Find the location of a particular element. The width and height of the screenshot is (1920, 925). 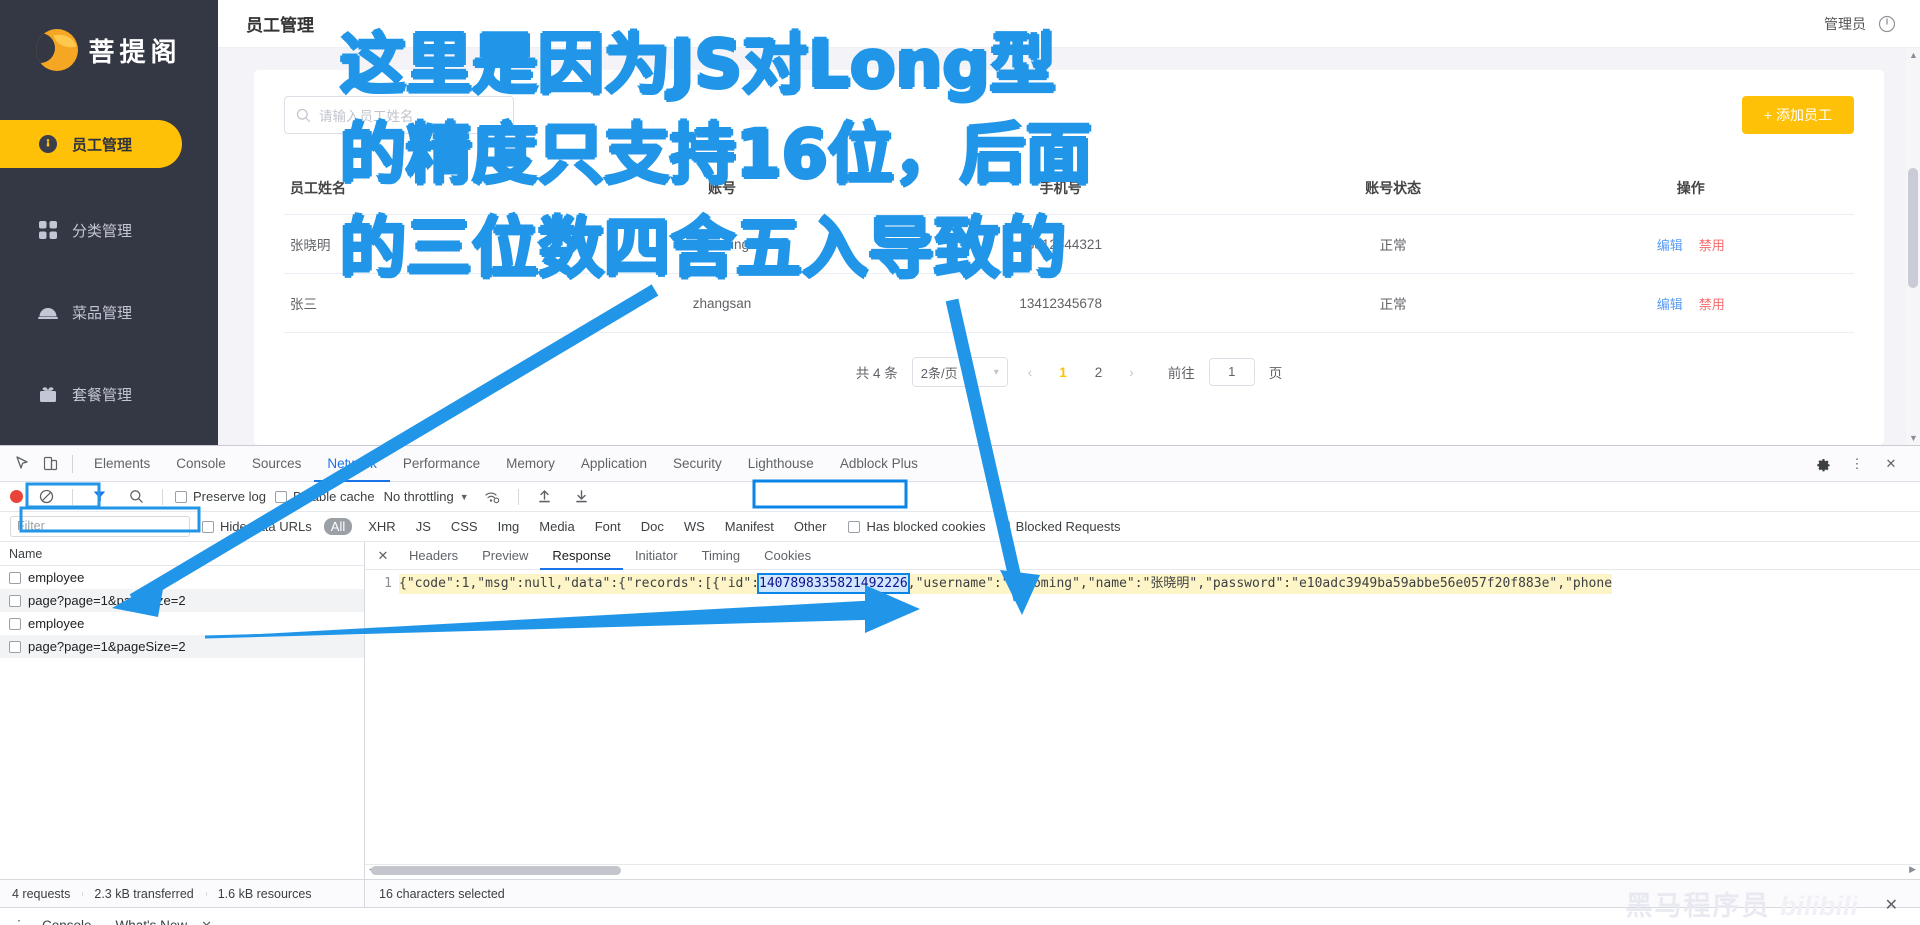

preserve-log-checkbox: Preserve log is located at coordinates (220, 496).